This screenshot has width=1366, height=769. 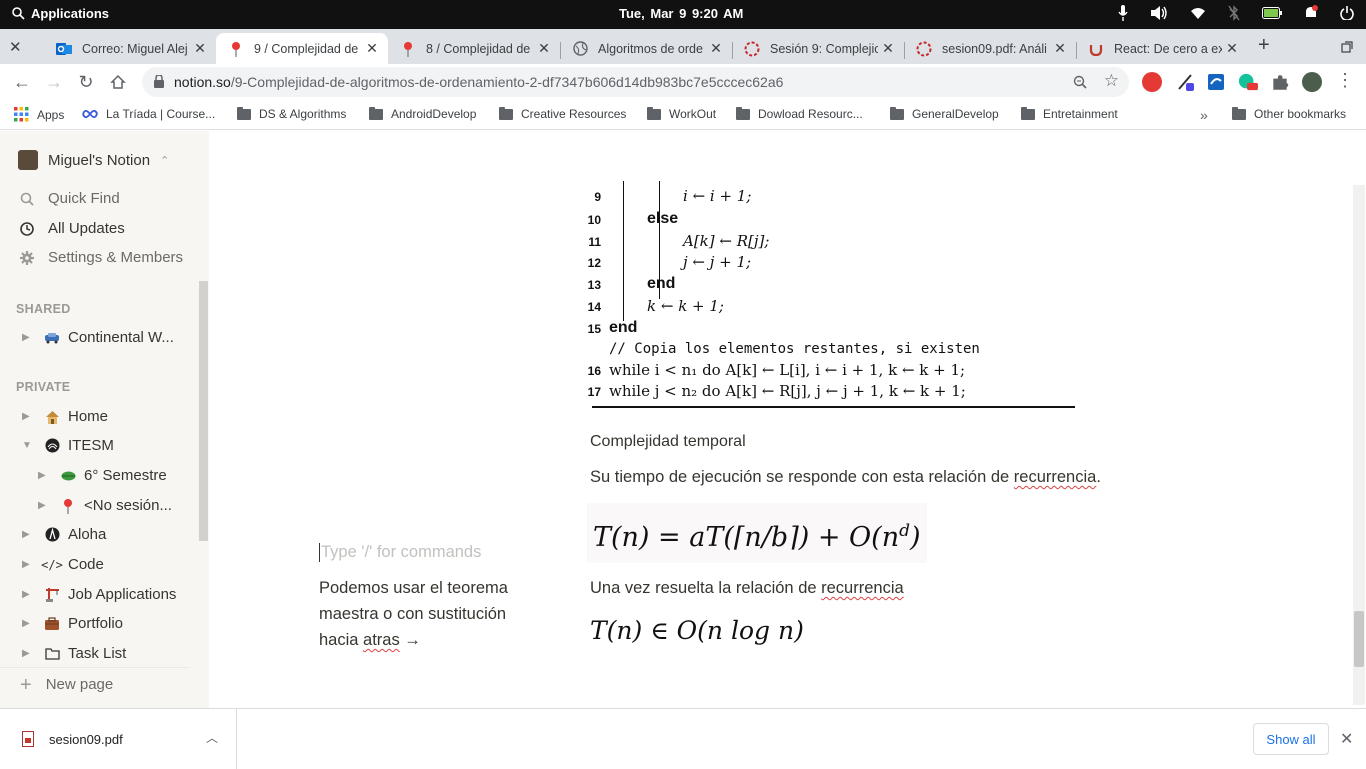 I want to click on microphone-icon, so click(x=1123, y=13).